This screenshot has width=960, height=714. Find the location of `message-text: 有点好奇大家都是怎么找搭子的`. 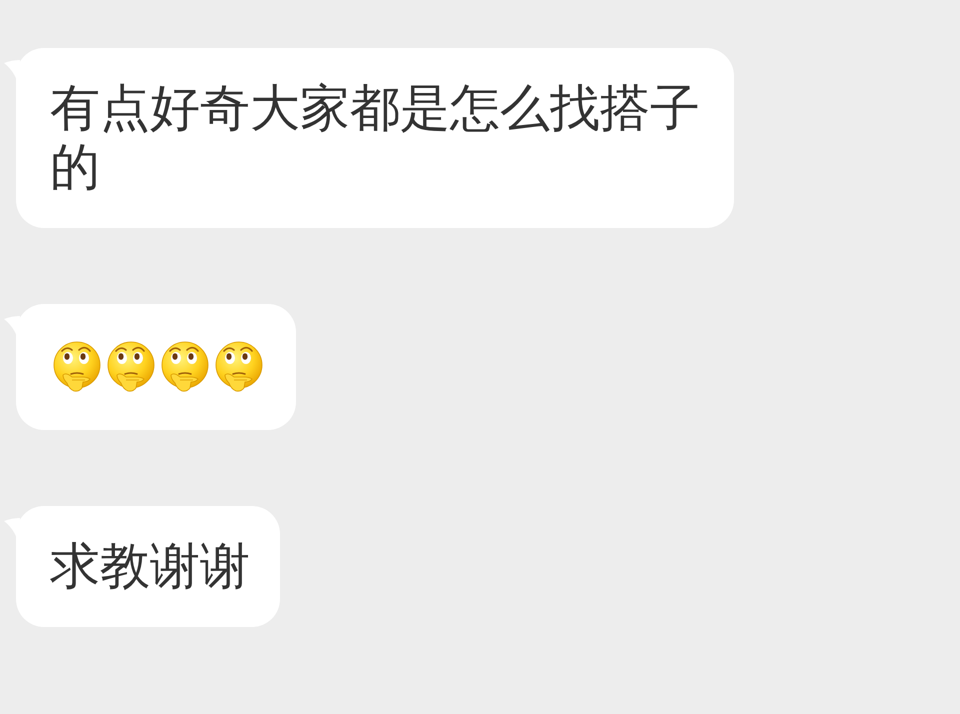

message-text: 有点好奇大家都是怎么找搭子的 is located at coordinates (375, 138).